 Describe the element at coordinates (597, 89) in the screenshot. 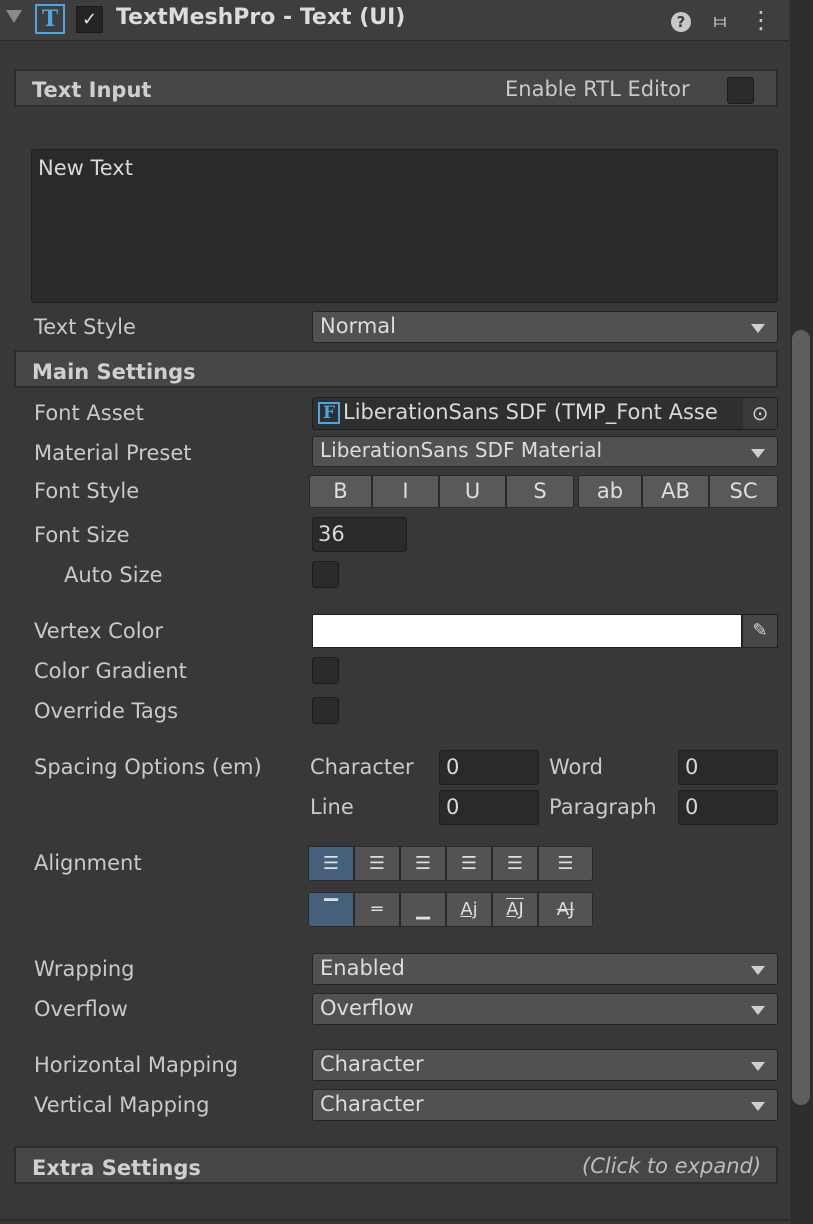

I see `enable-rtl-editor-label: Enable RTL Editor` at that location.